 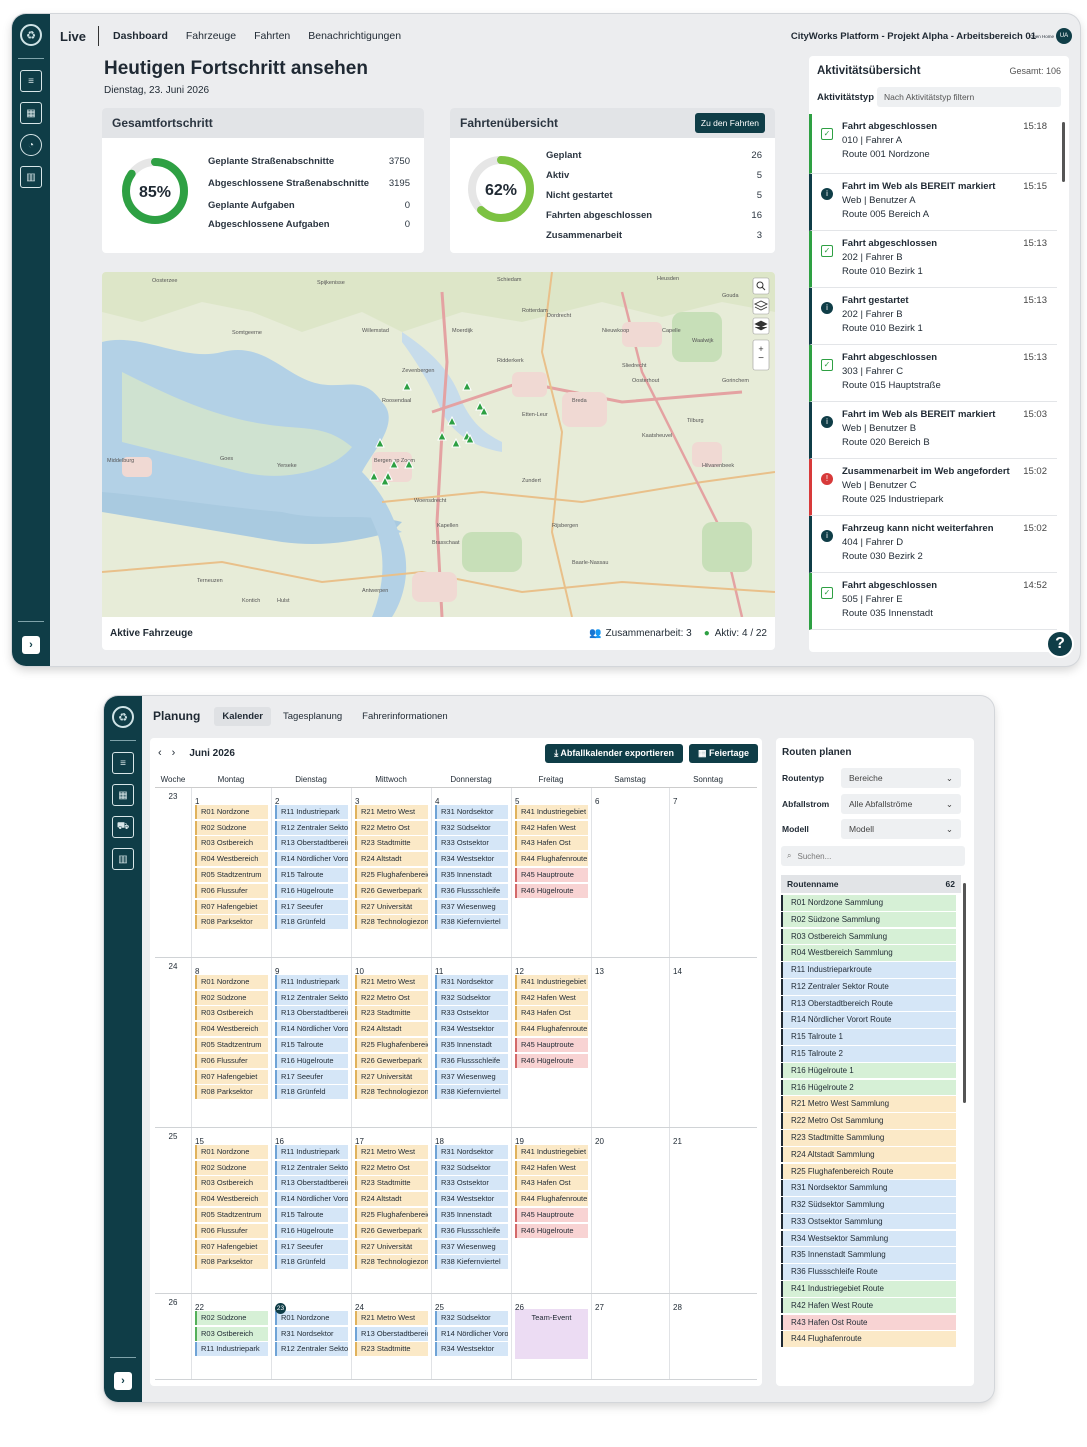 I want to click on calendar-route-chip: R28 Technologiezone, so click(x=391, y=922).